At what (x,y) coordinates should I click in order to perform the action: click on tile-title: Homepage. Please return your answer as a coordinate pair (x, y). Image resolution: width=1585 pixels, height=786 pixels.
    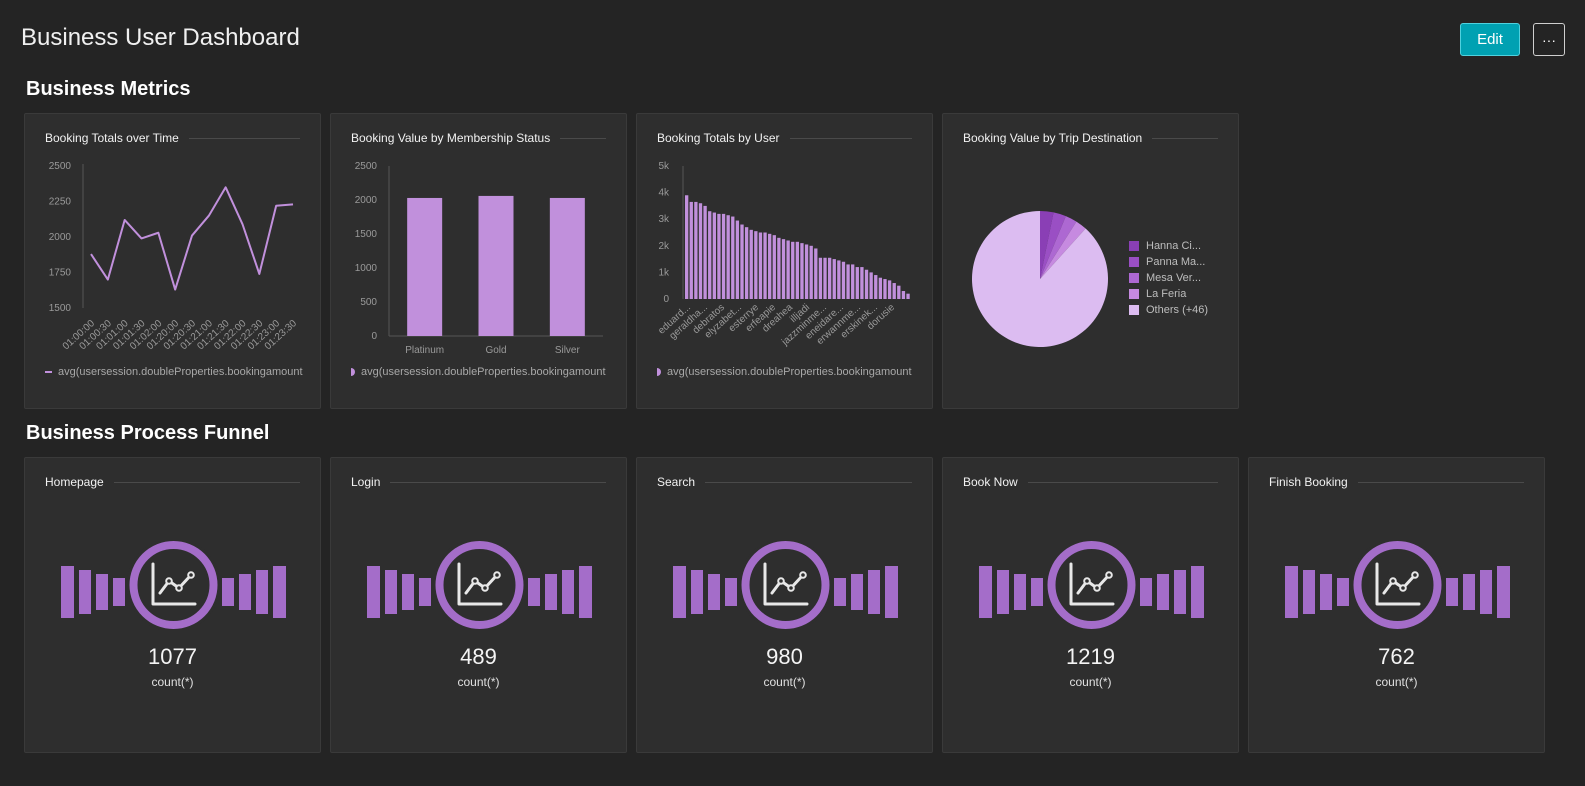
    Looking at the image, I should click on (74, 482).